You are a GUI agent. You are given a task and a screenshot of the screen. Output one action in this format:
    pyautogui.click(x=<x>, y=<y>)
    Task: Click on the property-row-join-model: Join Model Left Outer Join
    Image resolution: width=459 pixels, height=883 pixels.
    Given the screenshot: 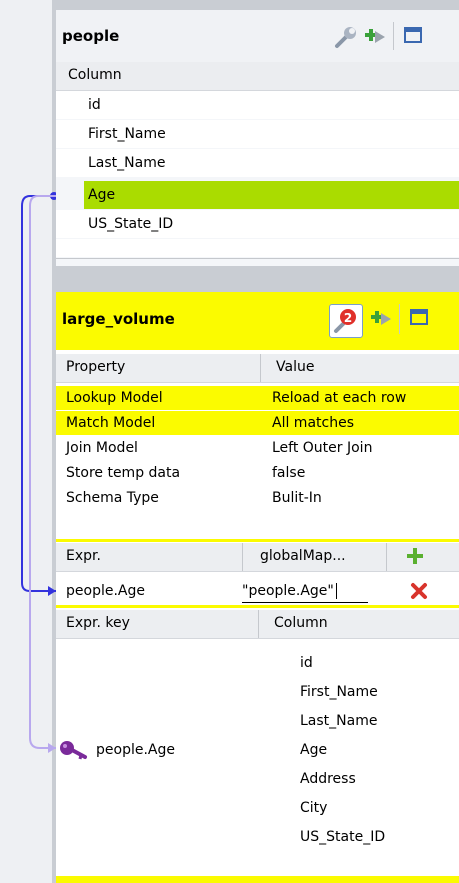 What is the action you would take?
    pyautogui.click(x=257, y=448)
    